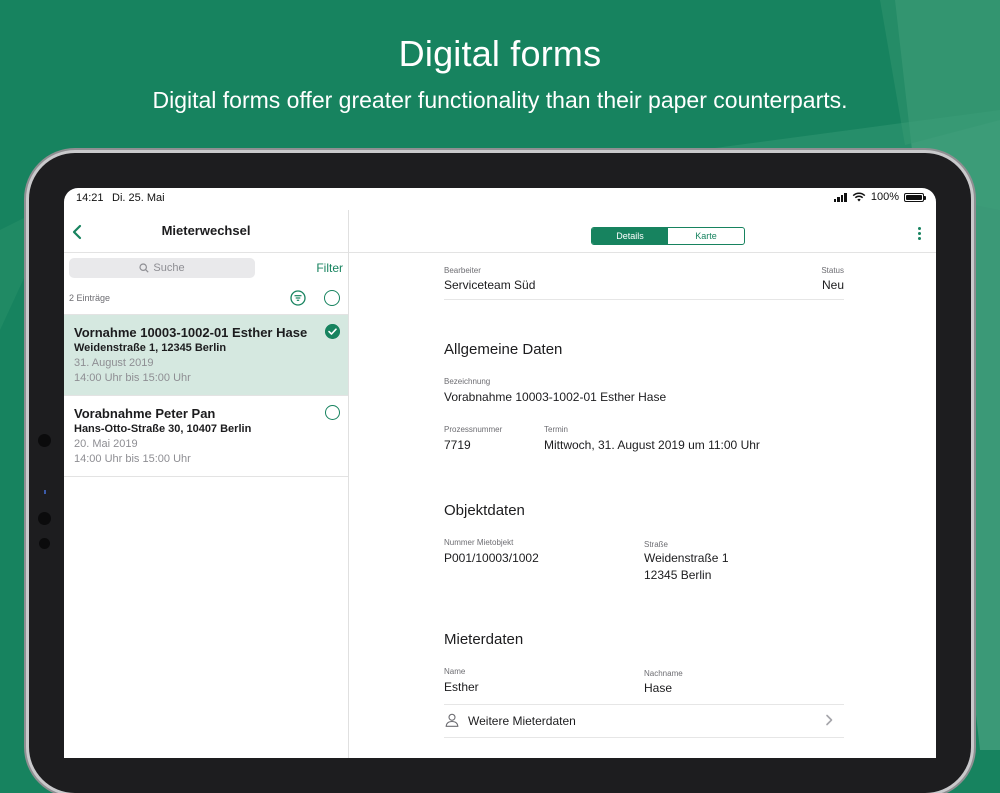  Describe the element at coordinates (150, 348) in the screenshot. I see `item-address: Weidenstraße 1, 12345 Berlin` at that location.